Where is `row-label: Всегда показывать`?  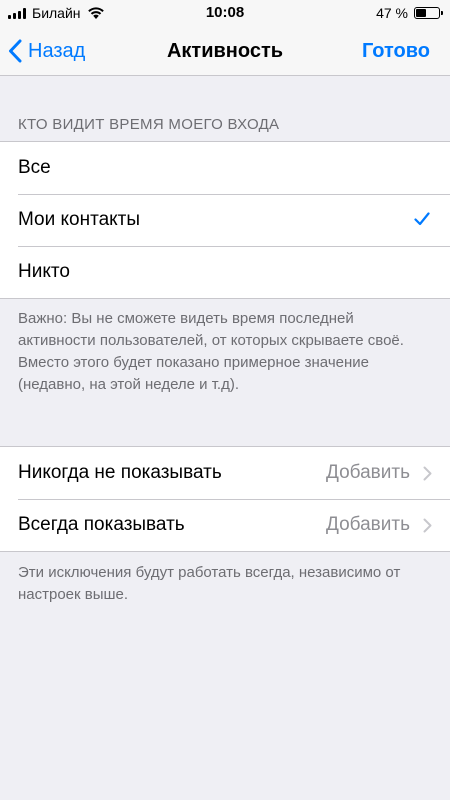 row-label: Всегда показывать is located at coordinates (101, 524).